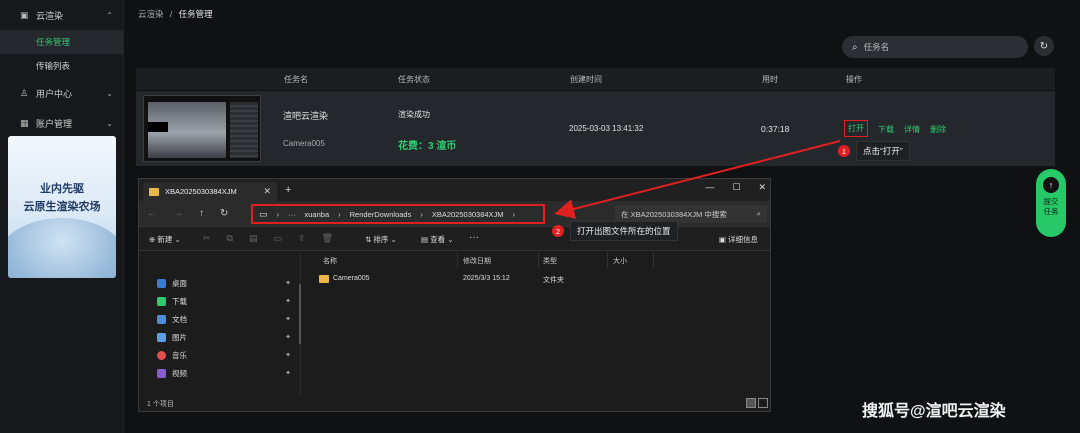  What do you see at coordinates (595, 79) in the screenshot?
I see `task-table-header: 任务名 任务状态 创建时间 用时 操作` at bounding box center [595, 79].